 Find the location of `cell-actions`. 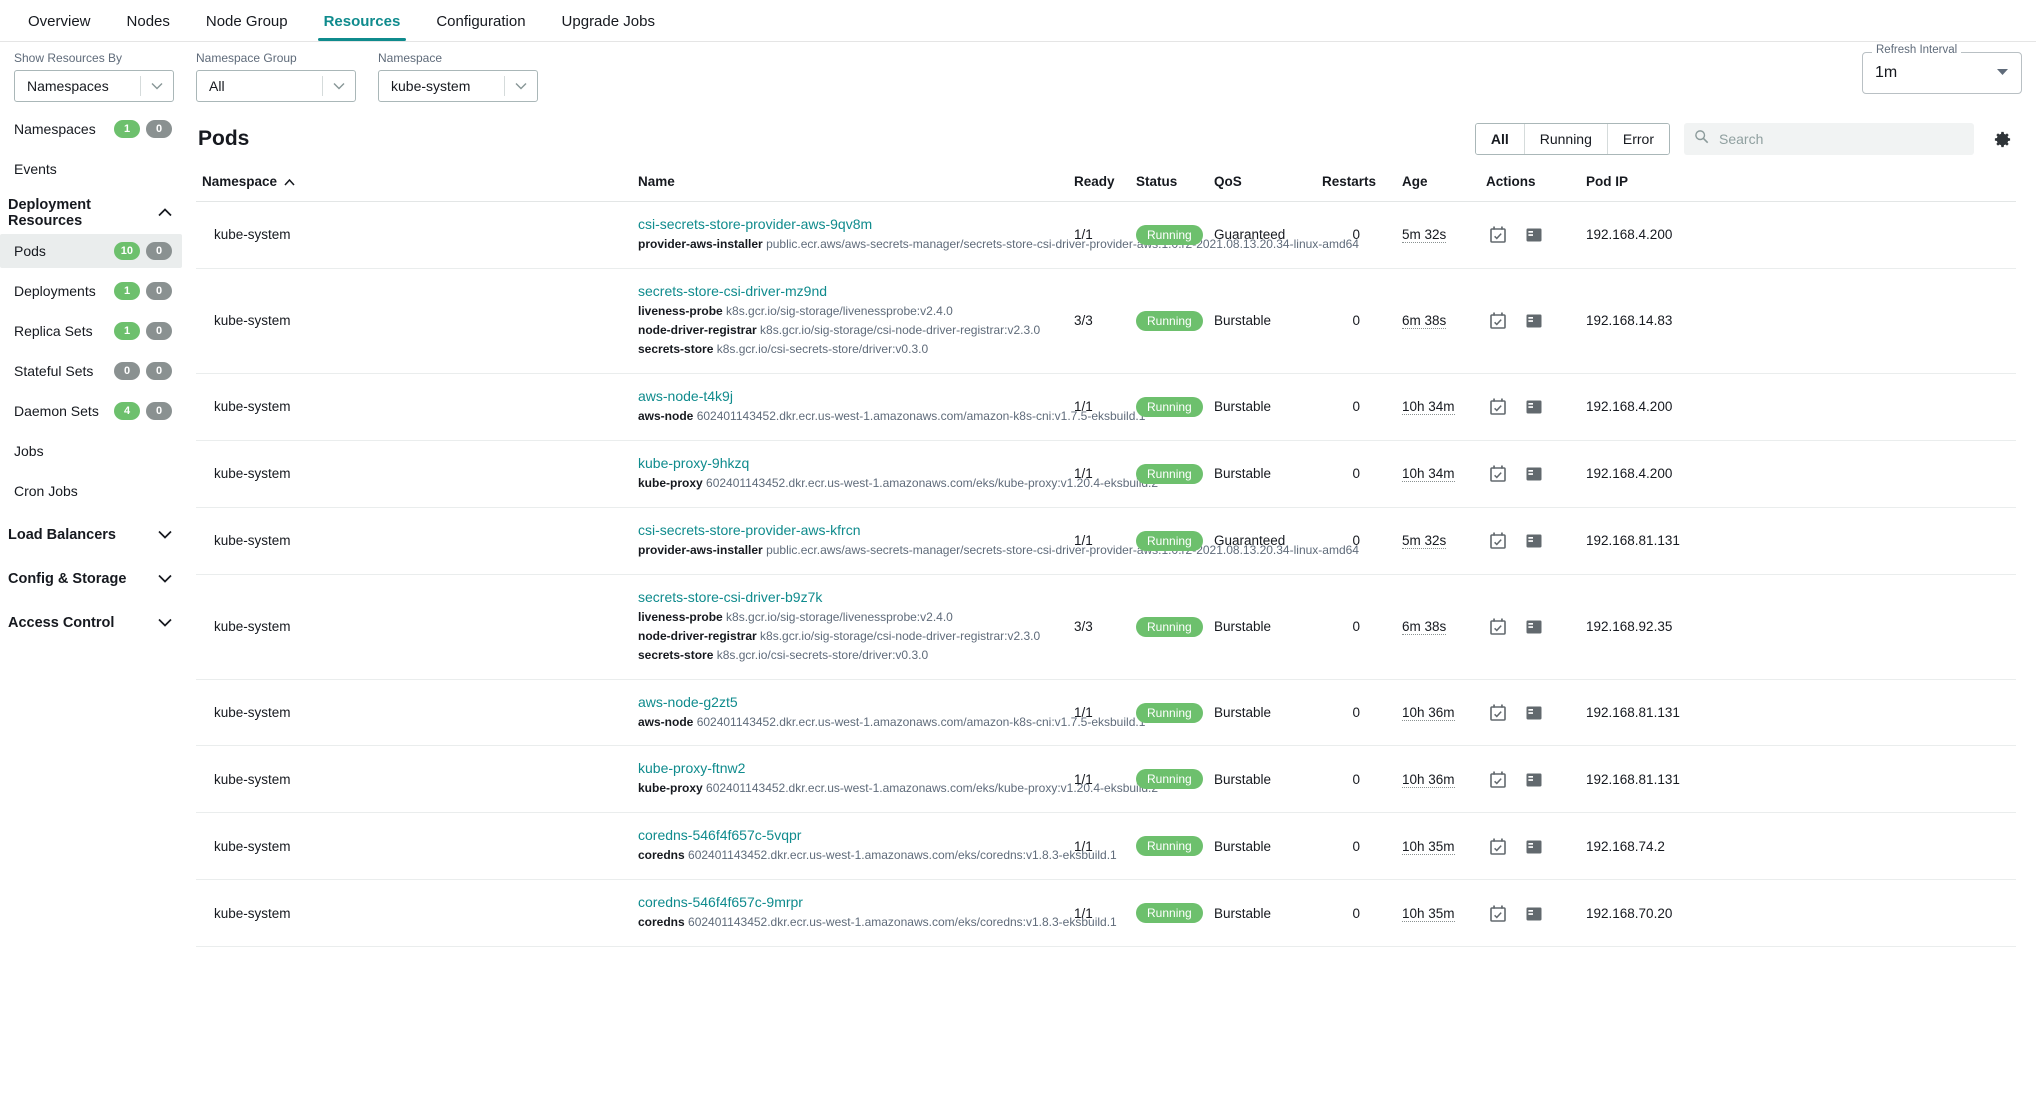

cell-actions is located at coordinates (1530, 913).